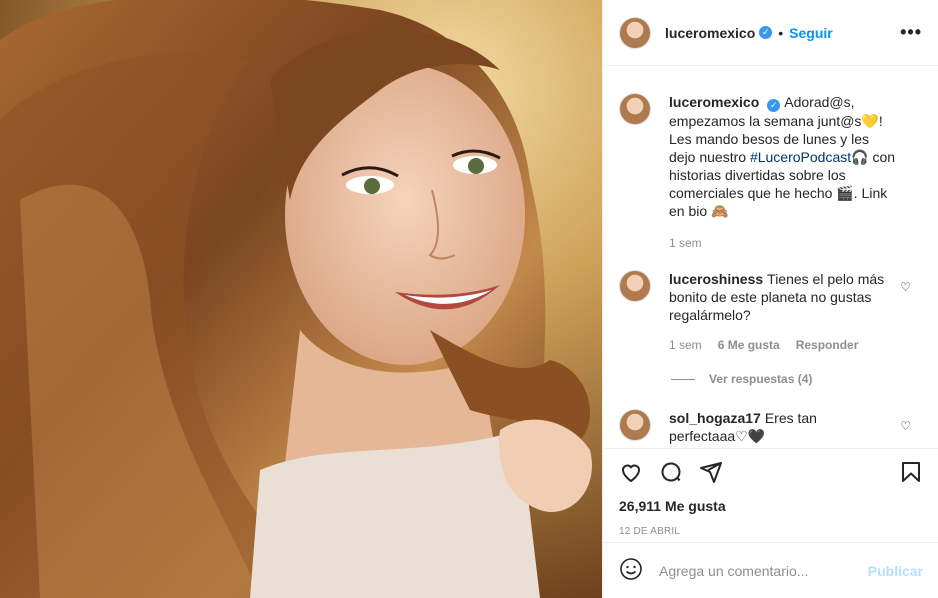  Describe the element at coordinates (720, 211) in the screenshot. I see `face-emoji: 🙈` at that location.